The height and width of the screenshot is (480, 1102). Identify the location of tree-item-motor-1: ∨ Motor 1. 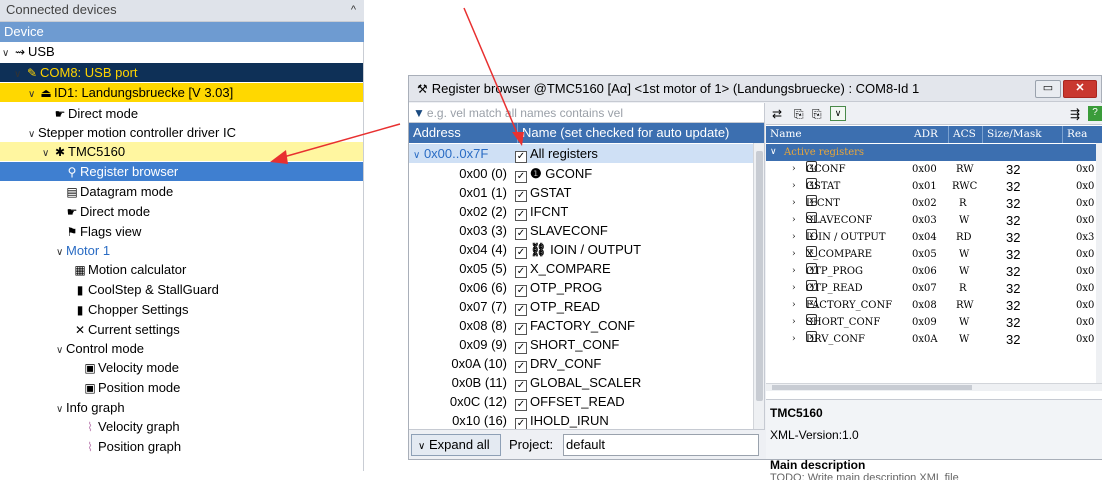
(83, 250).